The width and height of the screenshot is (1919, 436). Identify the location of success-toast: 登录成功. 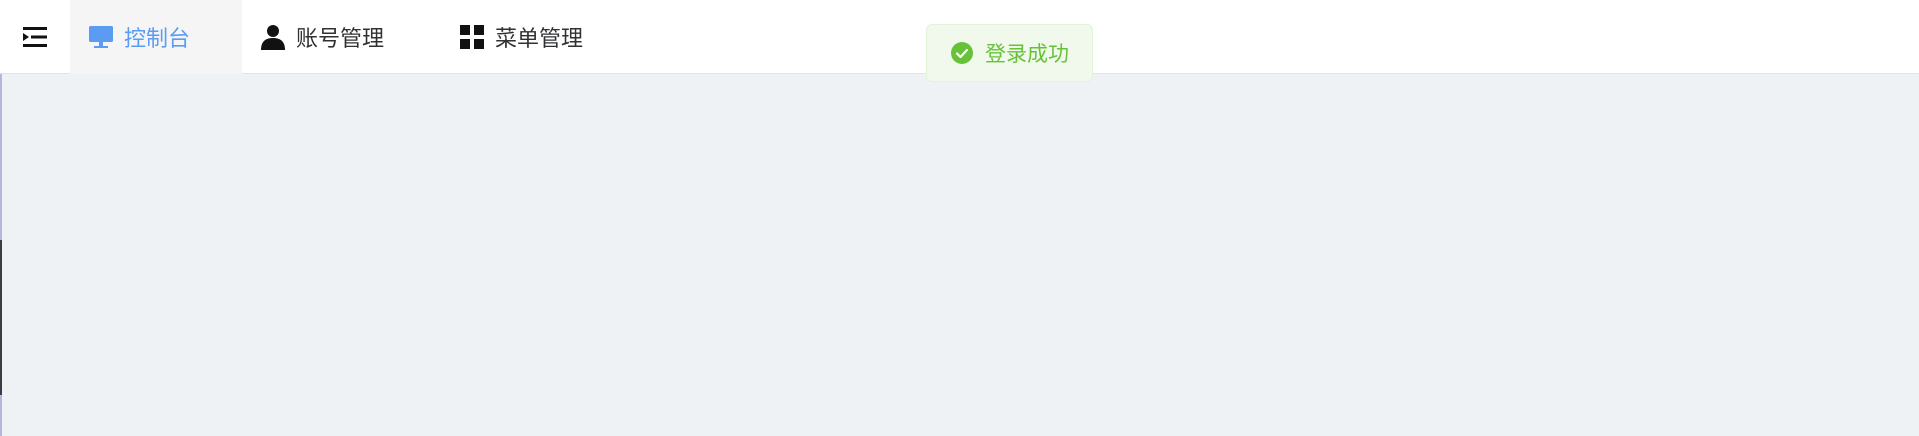
(1009, 53).